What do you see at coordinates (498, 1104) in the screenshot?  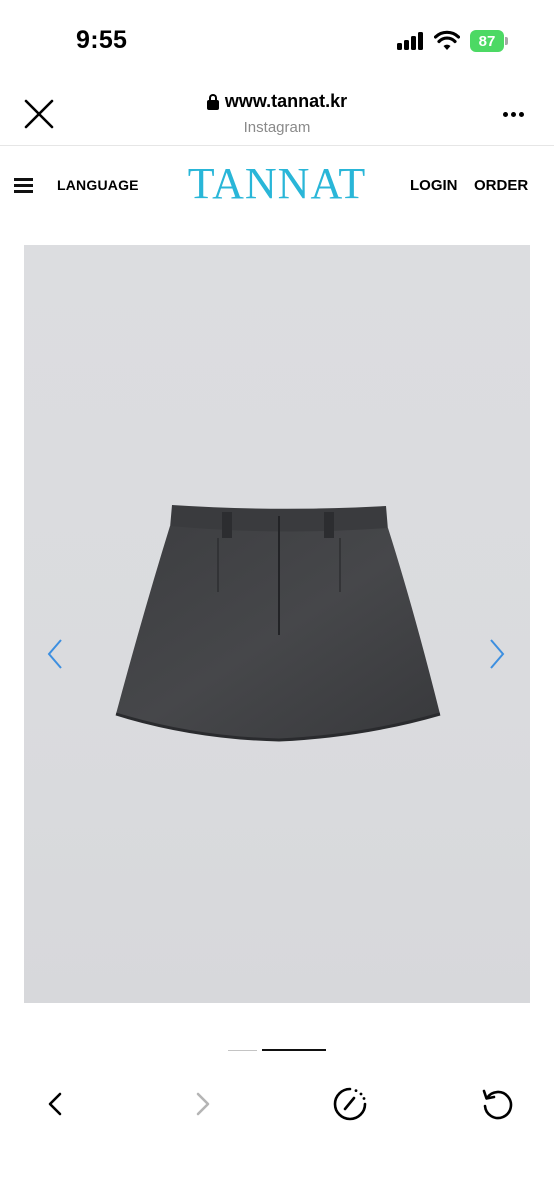 I see `reload-icon` at bounding box center [498, 1104].